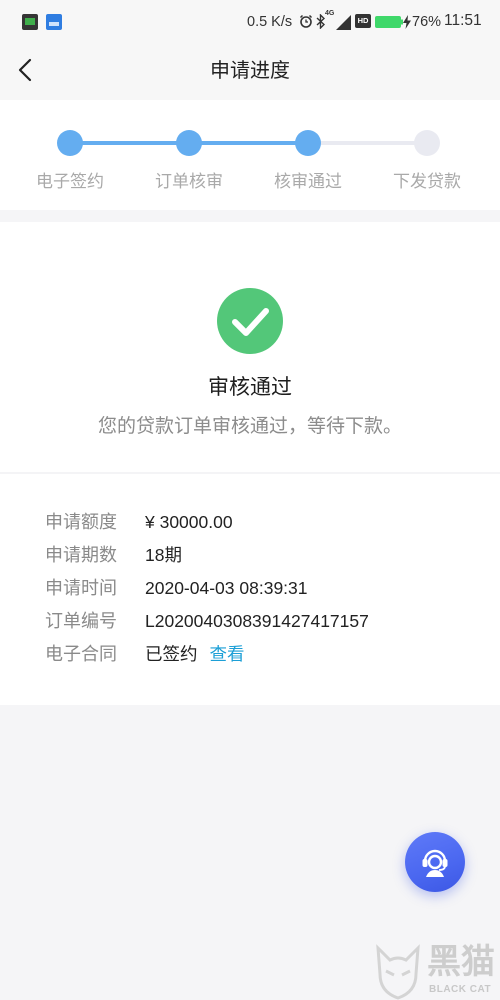  What do you see at coordinates (427, 181) in the screenshot?
I see `step-label: 下发贷款` at bounding box center [427, 181].